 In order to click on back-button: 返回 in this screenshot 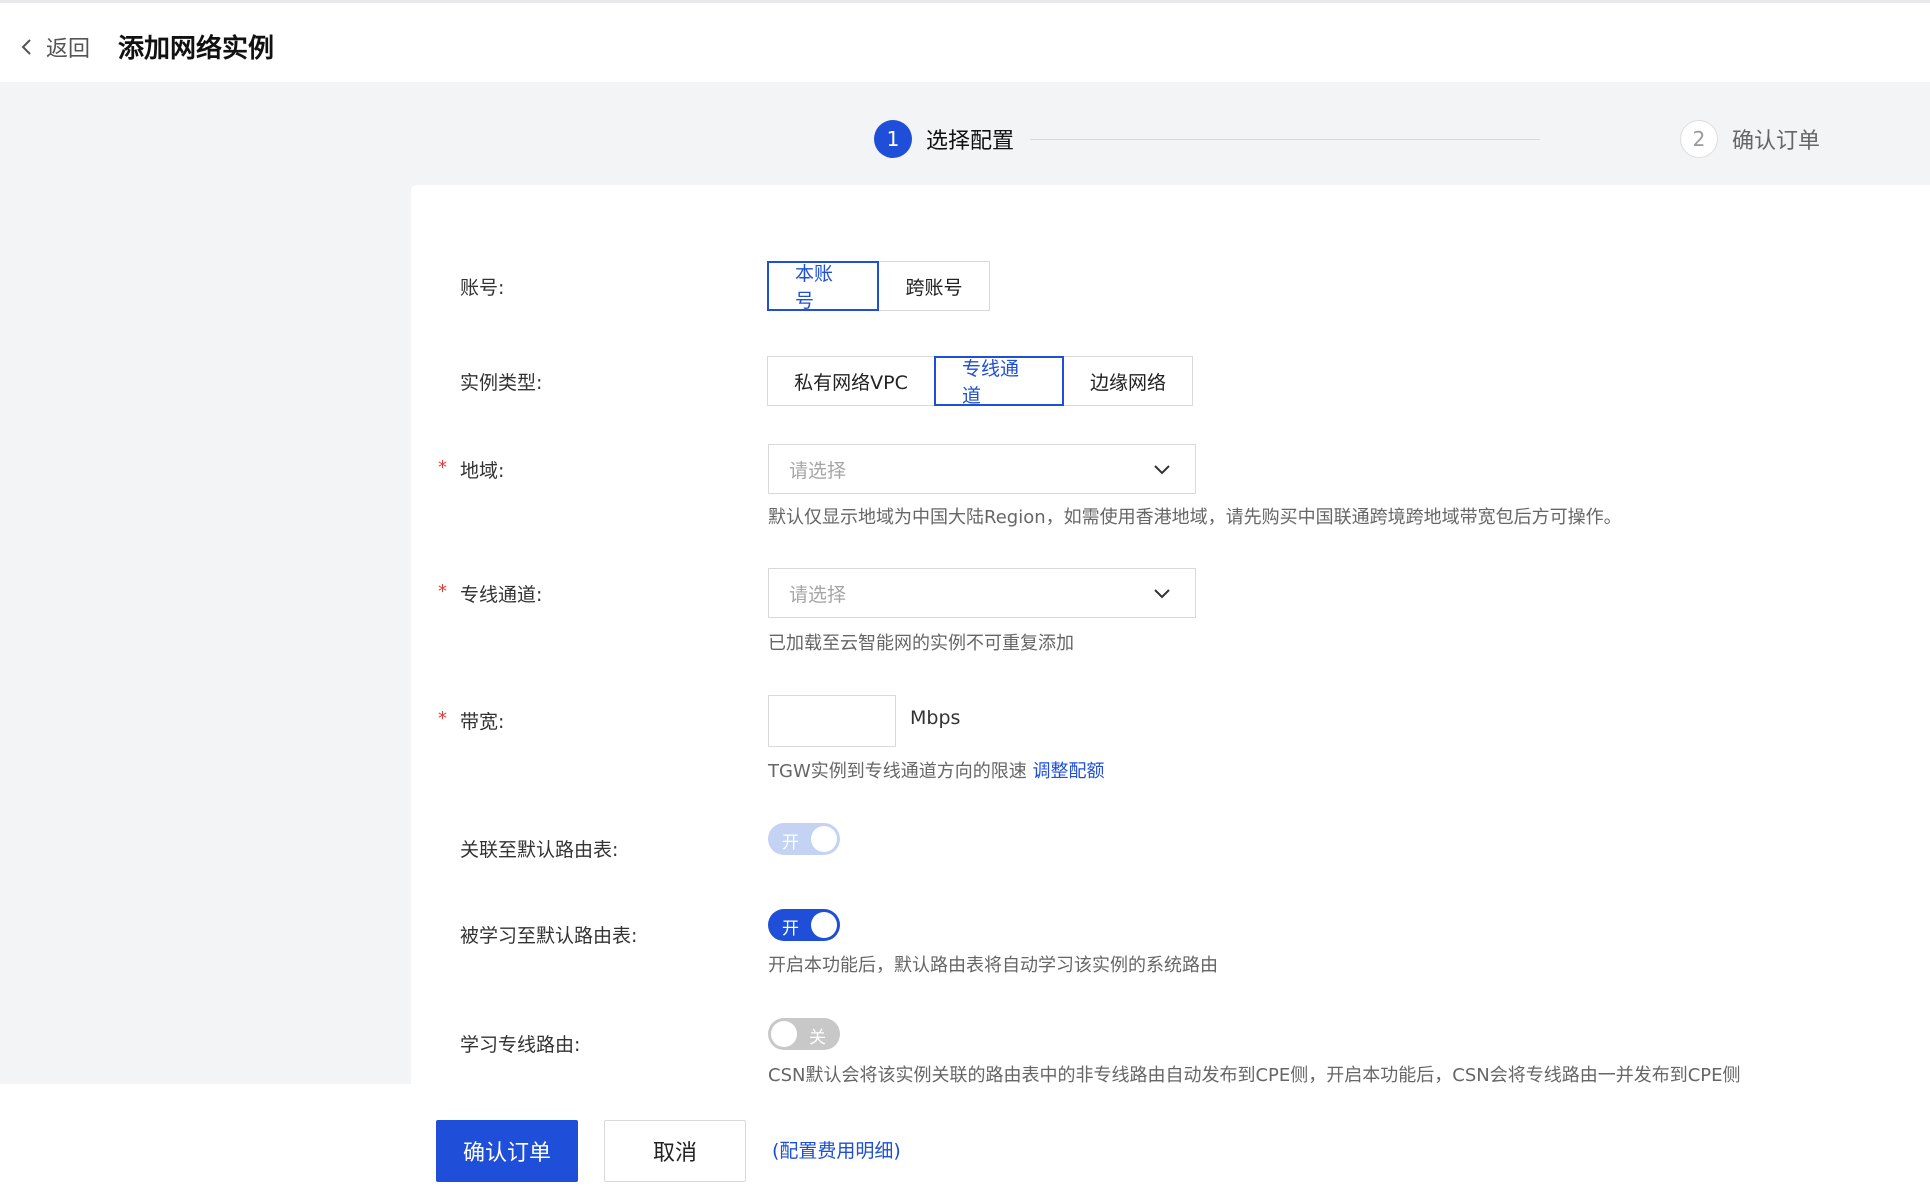, I will do `click(55, 47)`.